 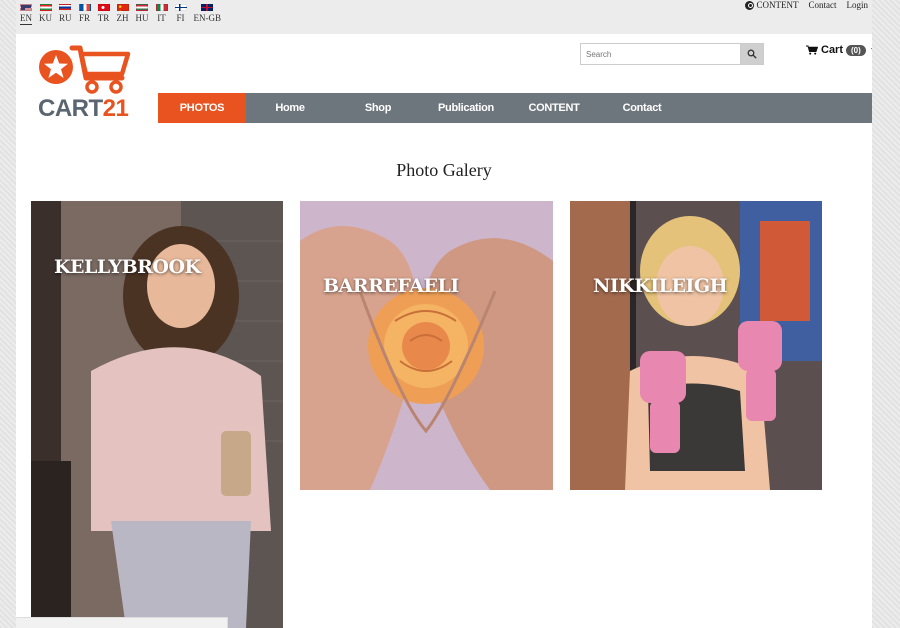 I want to click on language-code: IT, so click(x=161, y=18).